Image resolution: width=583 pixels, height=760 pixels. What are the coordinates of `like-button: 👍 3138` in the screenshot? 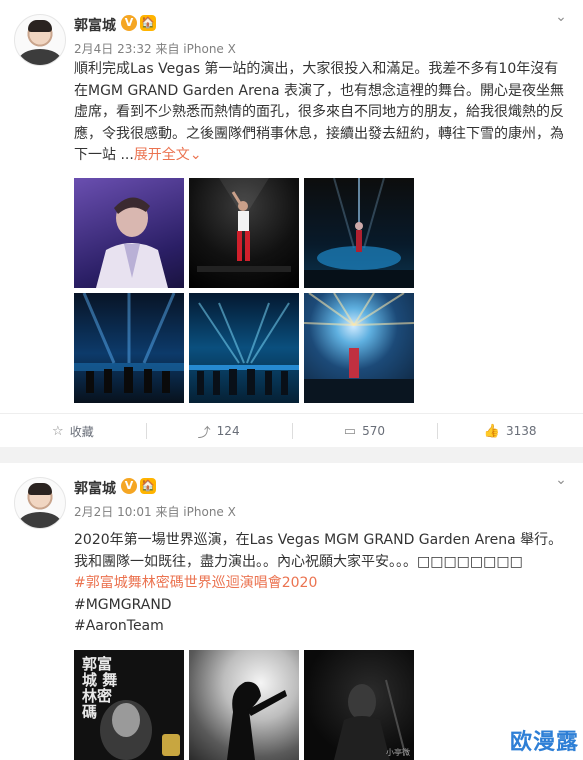 It's located at (510, 431).